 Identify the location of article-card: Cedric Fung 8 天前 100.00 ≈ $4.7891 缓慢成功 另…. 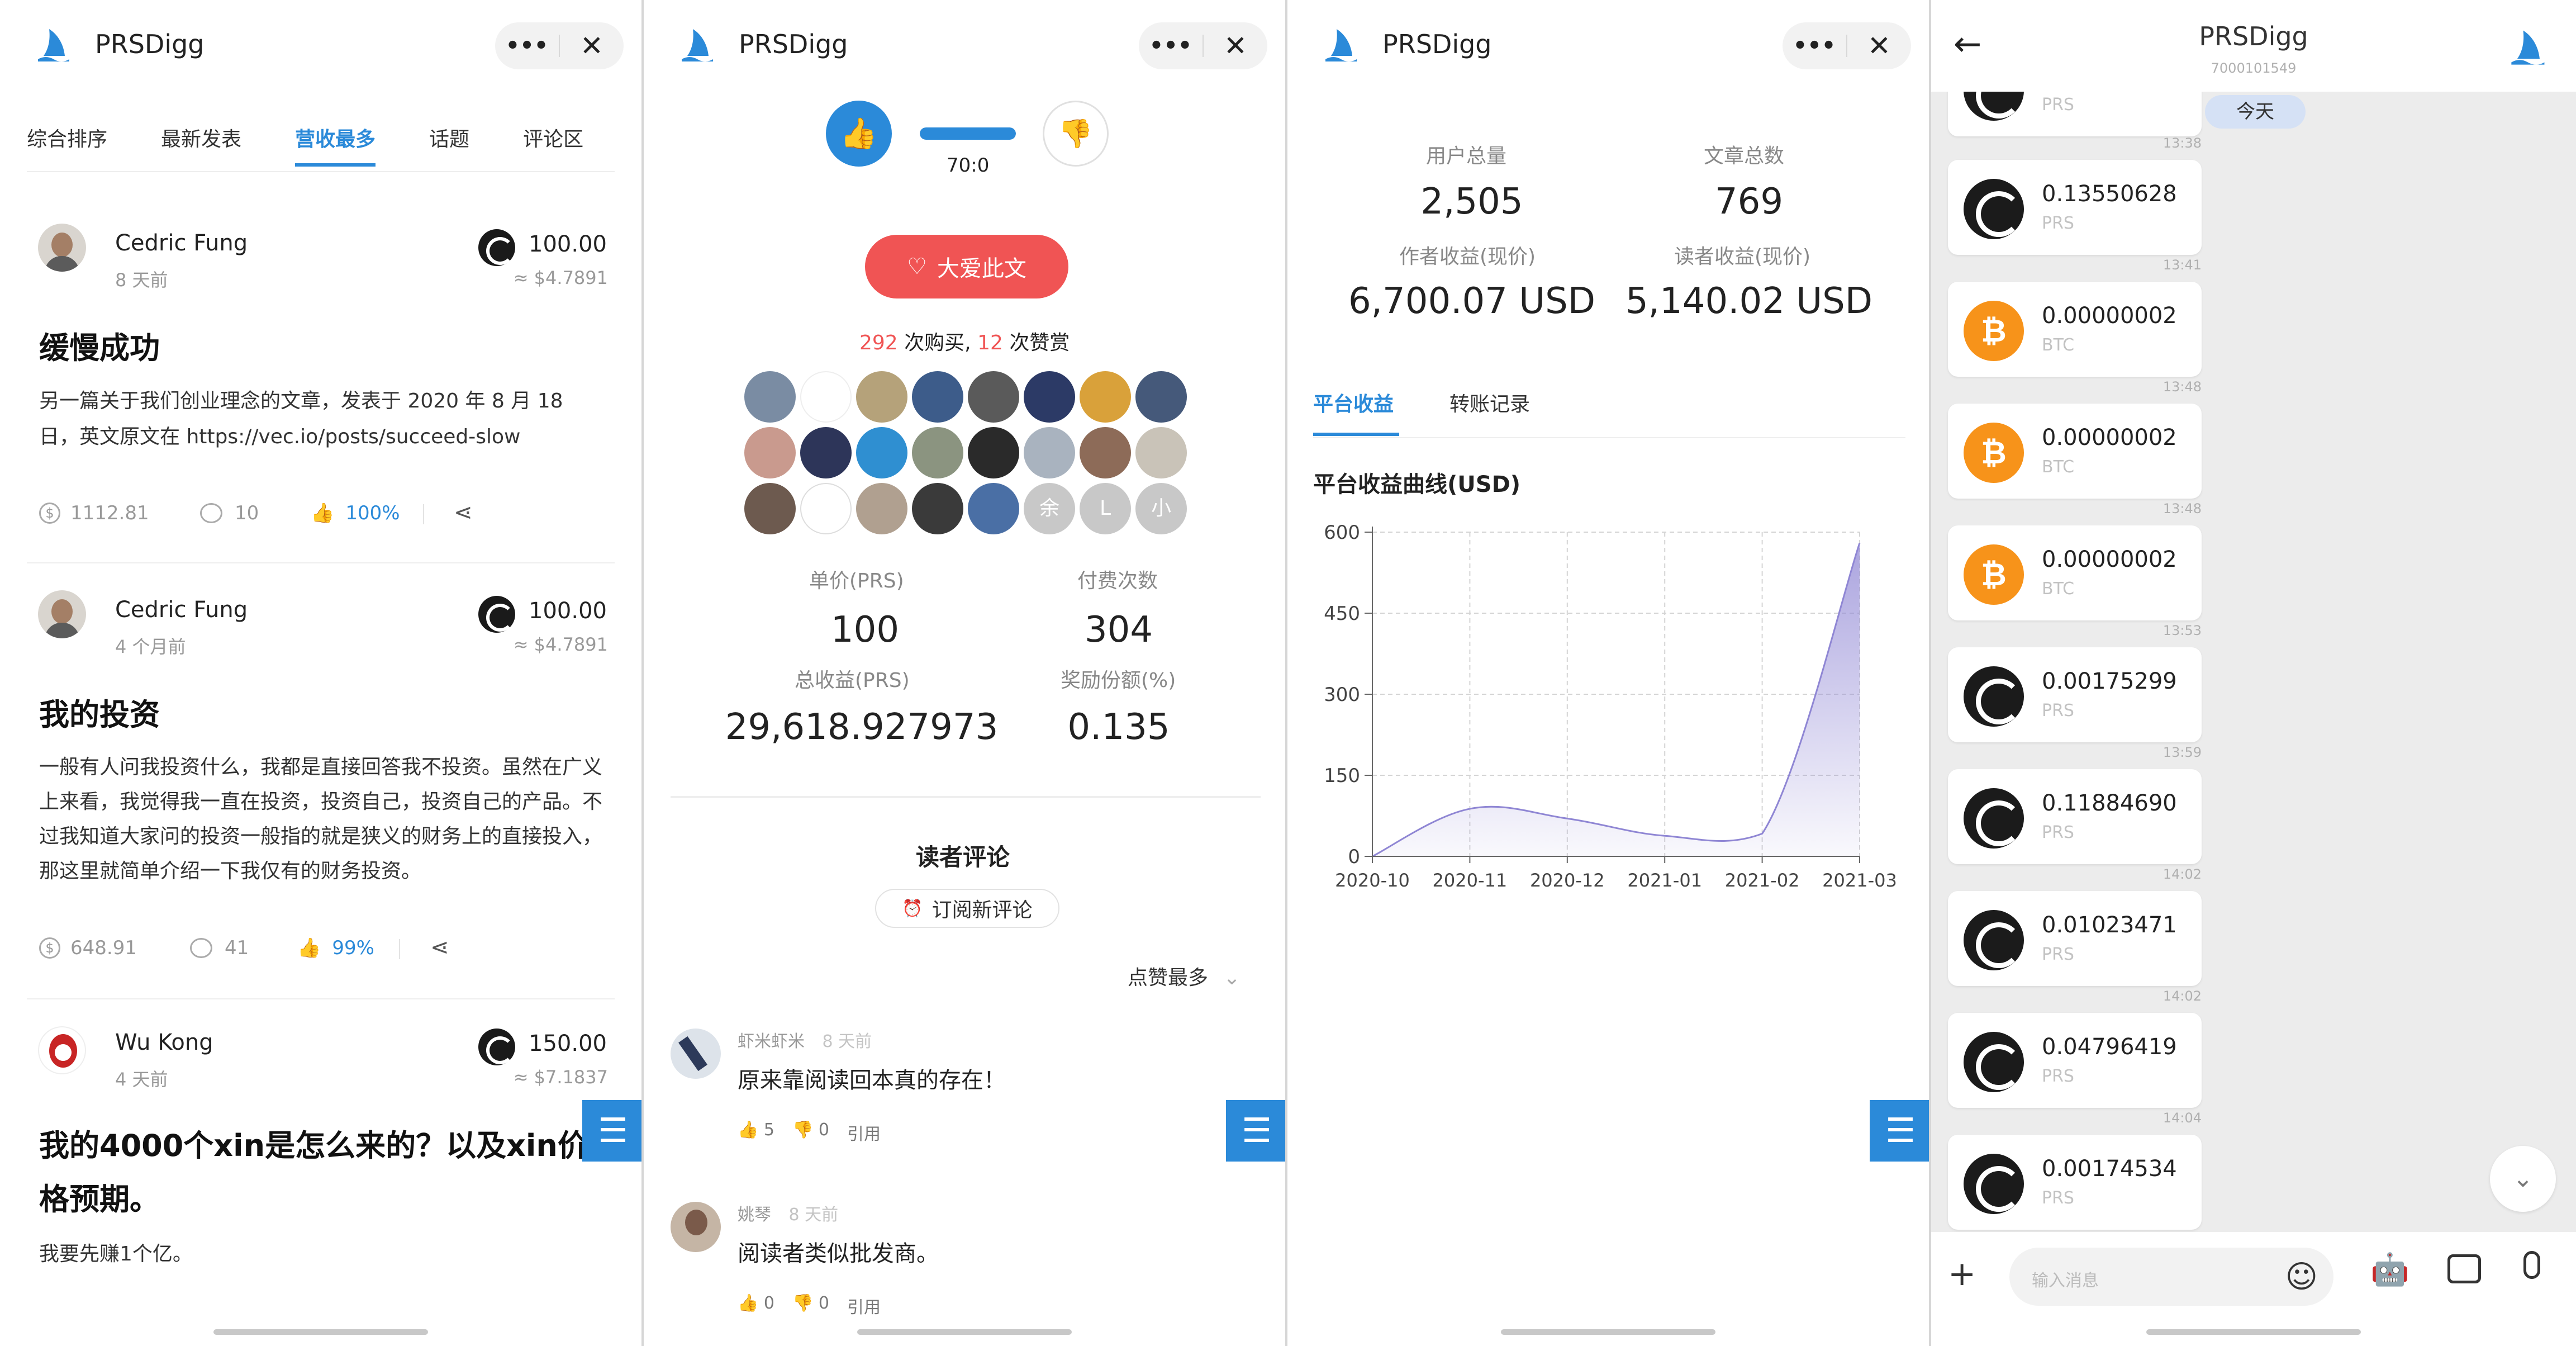
(320, 386).